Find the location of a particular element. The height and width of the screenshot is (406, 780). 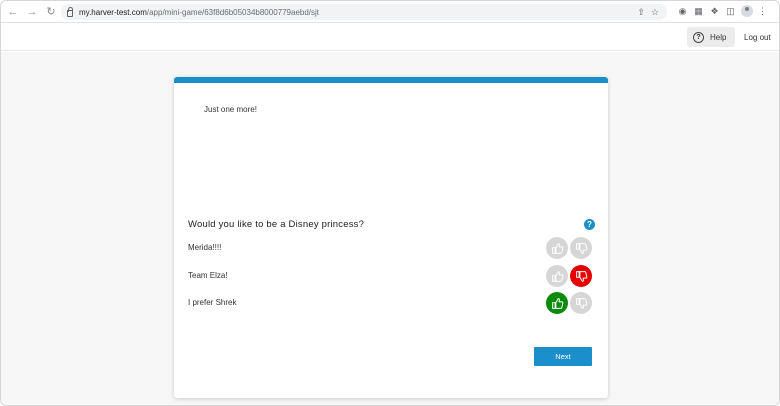

lock-icon is located at coordinates (70, 11).